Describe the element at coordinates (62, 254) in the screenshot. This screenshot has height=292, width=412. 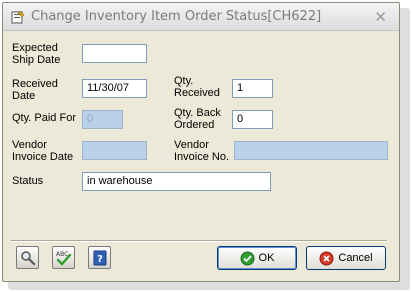
I see `svg-text: ABC` at that location.